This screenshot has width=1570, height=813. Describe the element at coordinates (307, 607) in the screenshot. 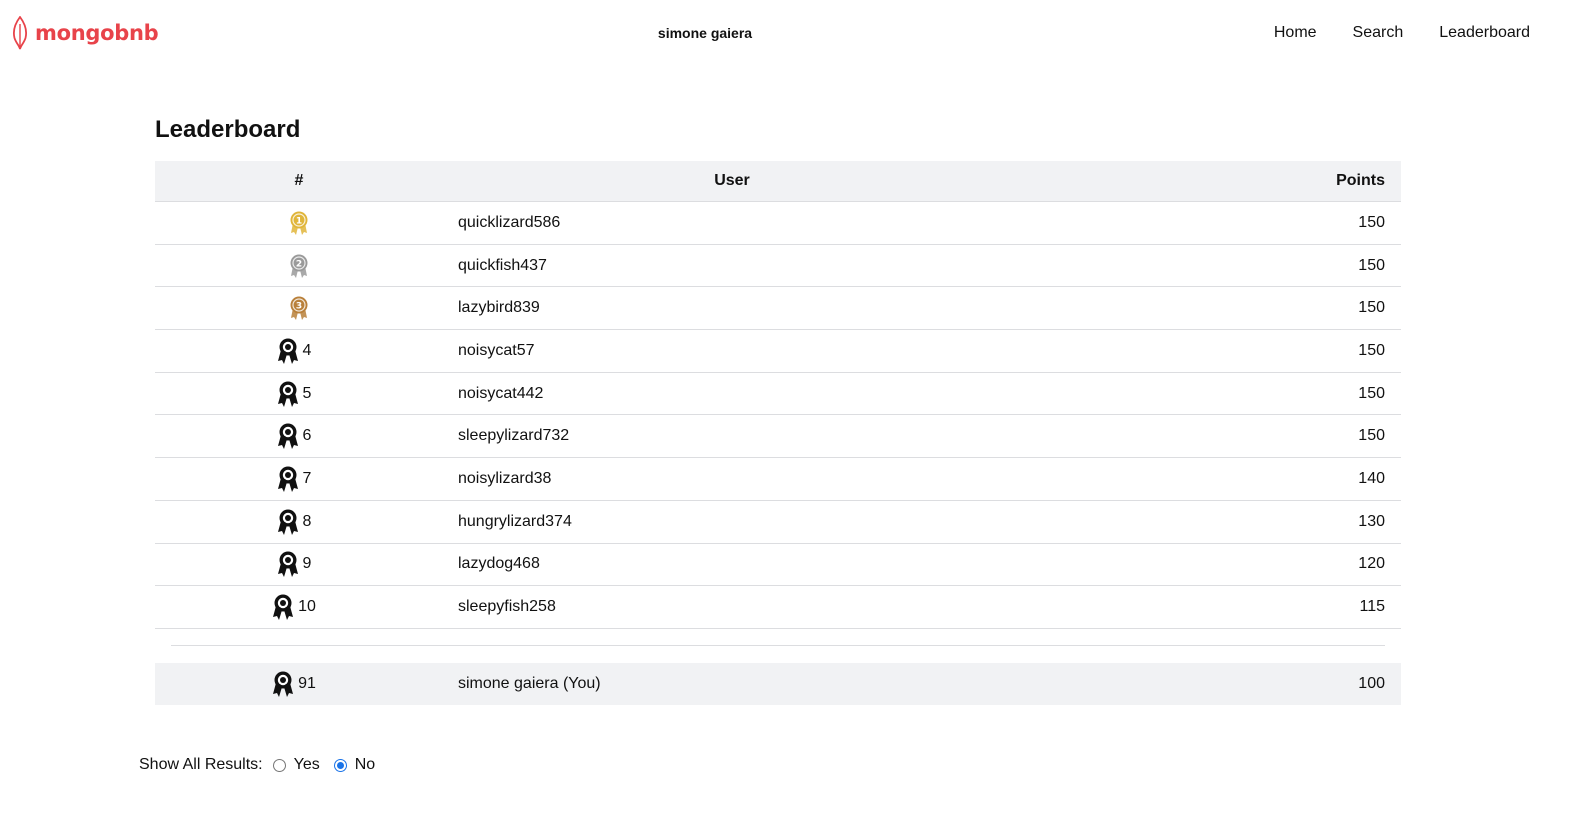

I see `rank-number: 10` at that location.